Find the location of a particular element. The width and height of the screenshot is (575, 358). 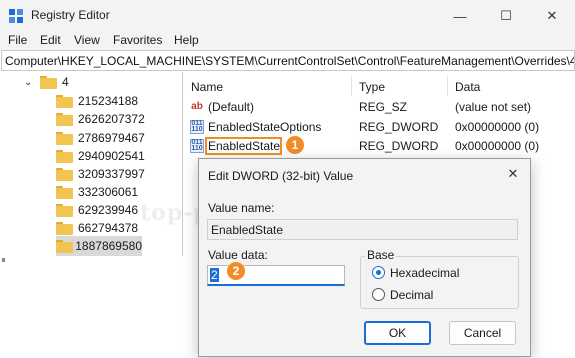

value-row: ab (Default) REG_SZ (value not set) is located at coordinates (379, 107).